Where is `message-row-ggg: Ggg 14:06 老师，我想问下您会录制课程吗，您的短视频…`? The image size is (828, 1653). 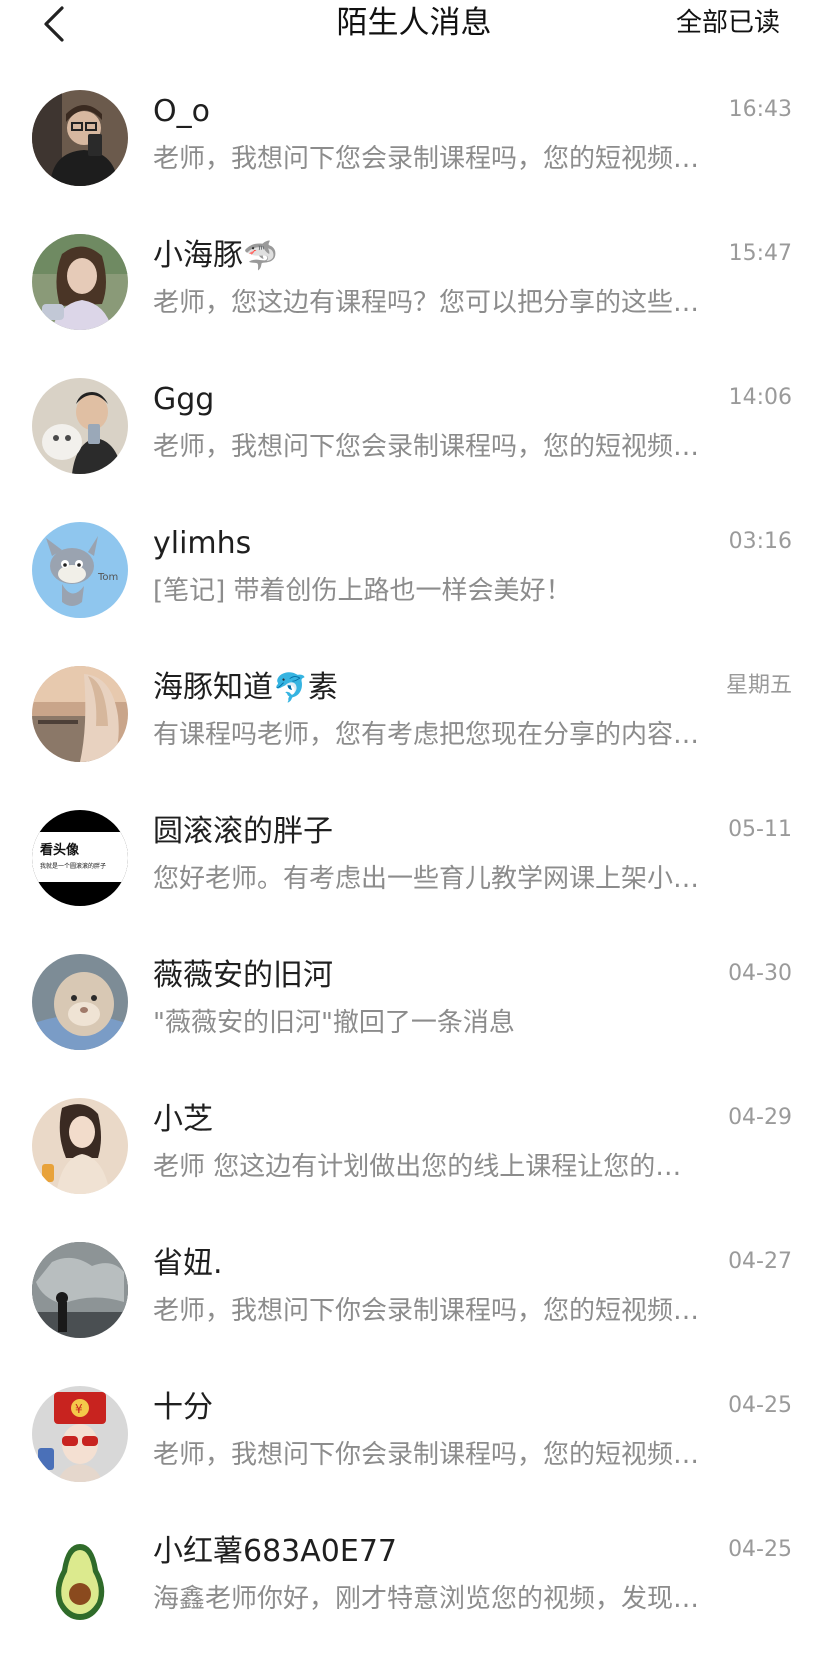
message-row-ggg: Ggg 14:06 老师，我想问下您会录制课程吗，您的短视频… is located at coordinates (414, 429).